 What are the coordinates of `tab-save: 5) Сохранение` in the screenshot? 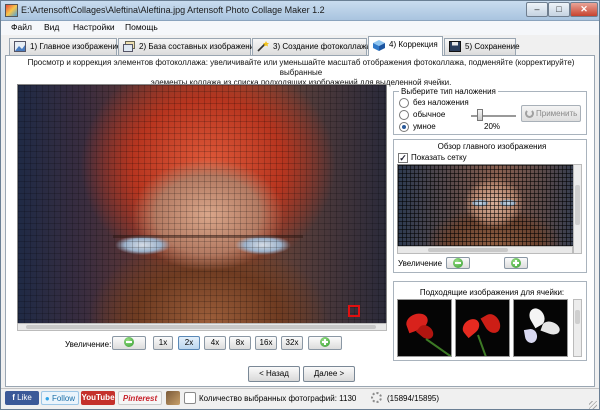 It's located at (482, 46).